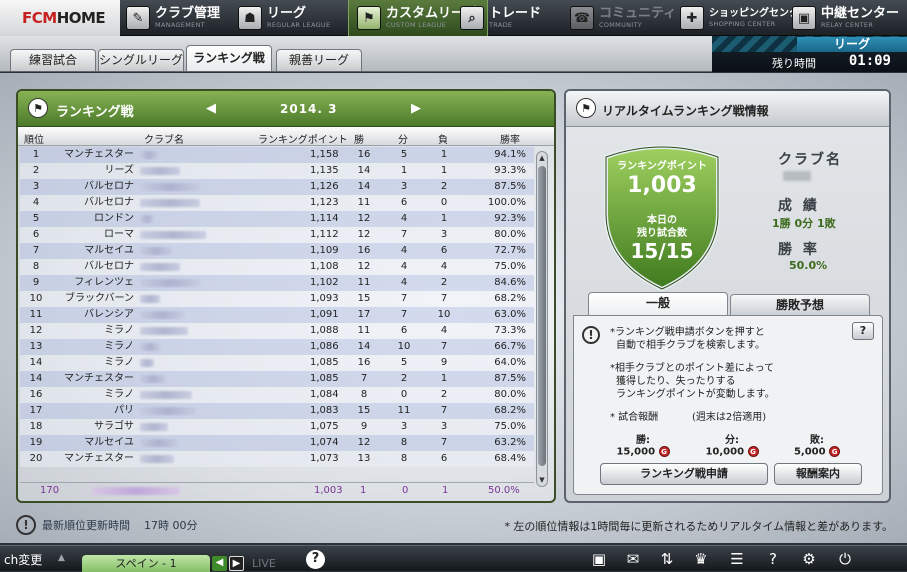  What do you see at coordinates (404, 218) in the screenshot?
I see `cell-draws: 4` at bounding box center [404, 218].